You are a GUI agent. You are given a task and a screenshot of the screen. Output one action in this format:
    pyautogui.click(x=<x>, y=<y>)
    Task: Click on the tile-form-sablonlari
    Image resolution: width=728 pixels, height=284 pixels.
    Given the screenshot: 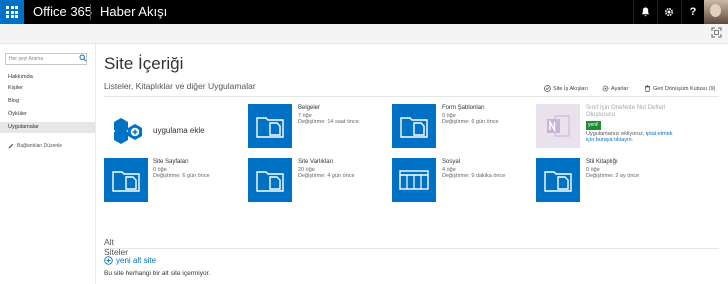 What is the action you would take?
    pyautogui.click(x=414, y=126)
    